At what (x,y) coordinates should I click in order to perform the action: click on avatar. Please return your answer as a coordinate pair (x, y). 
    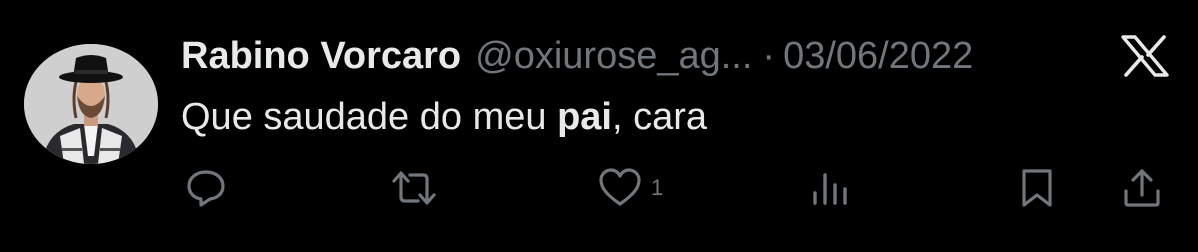
    Looking at the image, I should click on (91, 104).